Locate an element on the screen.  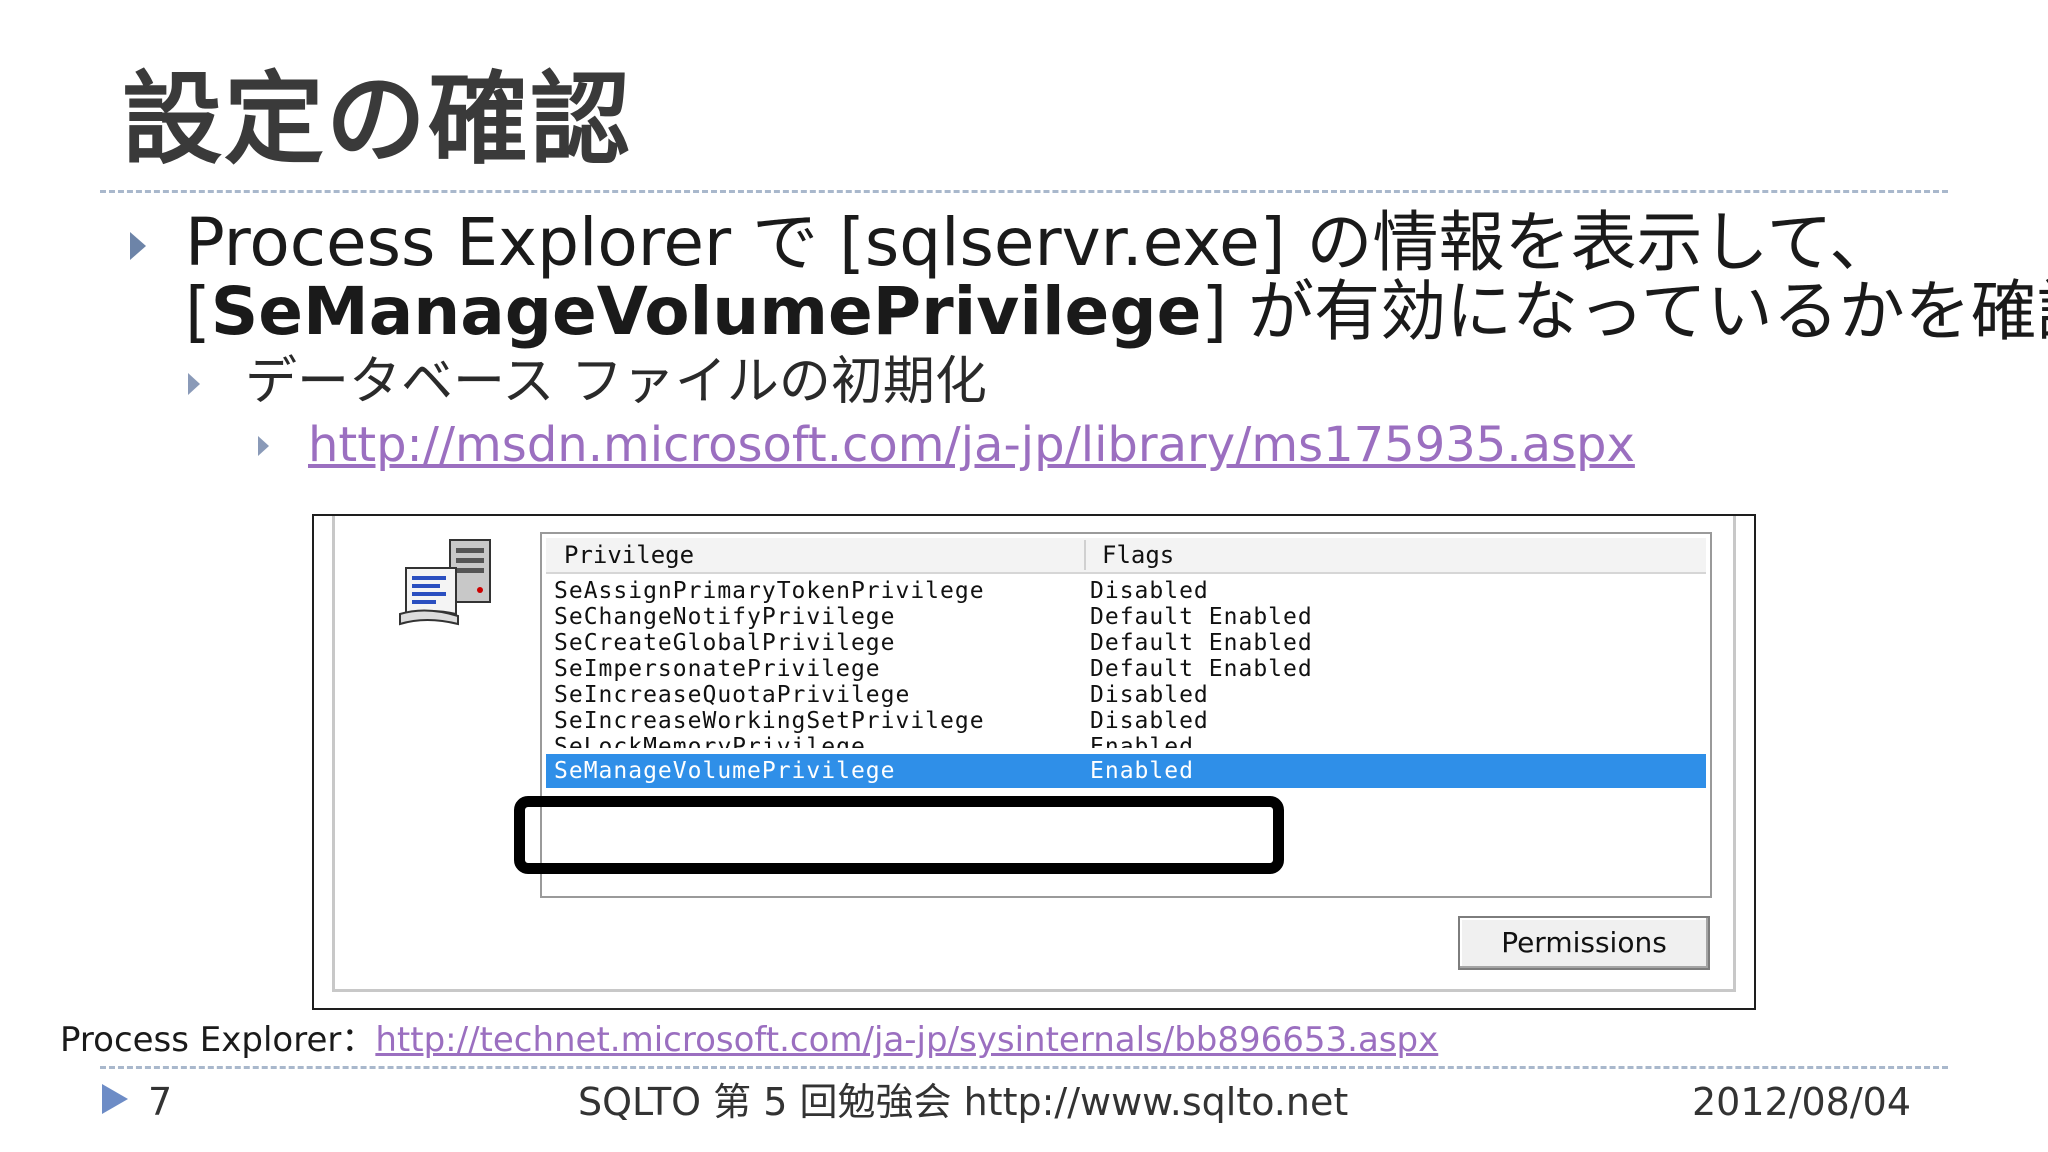
column-header-flags: Flags is located at coordinates (1138, 555).